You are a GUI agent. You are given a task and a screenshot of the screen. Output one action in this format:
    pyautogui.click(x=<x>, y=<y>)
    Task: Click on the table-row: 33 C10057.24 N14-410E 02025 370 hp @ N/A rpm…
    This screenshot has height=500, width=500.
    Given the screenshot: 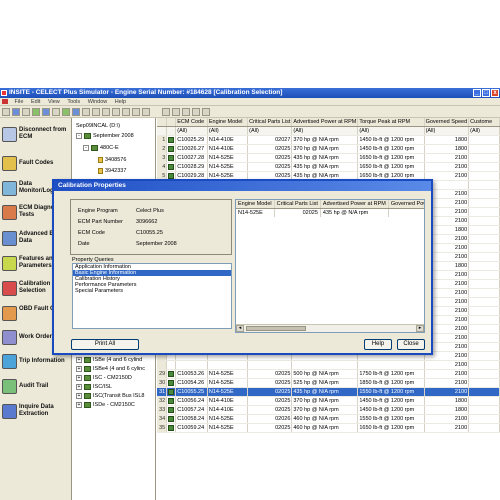 What is the action you would take?
    pyautogui.click(x=328, y=410)
    